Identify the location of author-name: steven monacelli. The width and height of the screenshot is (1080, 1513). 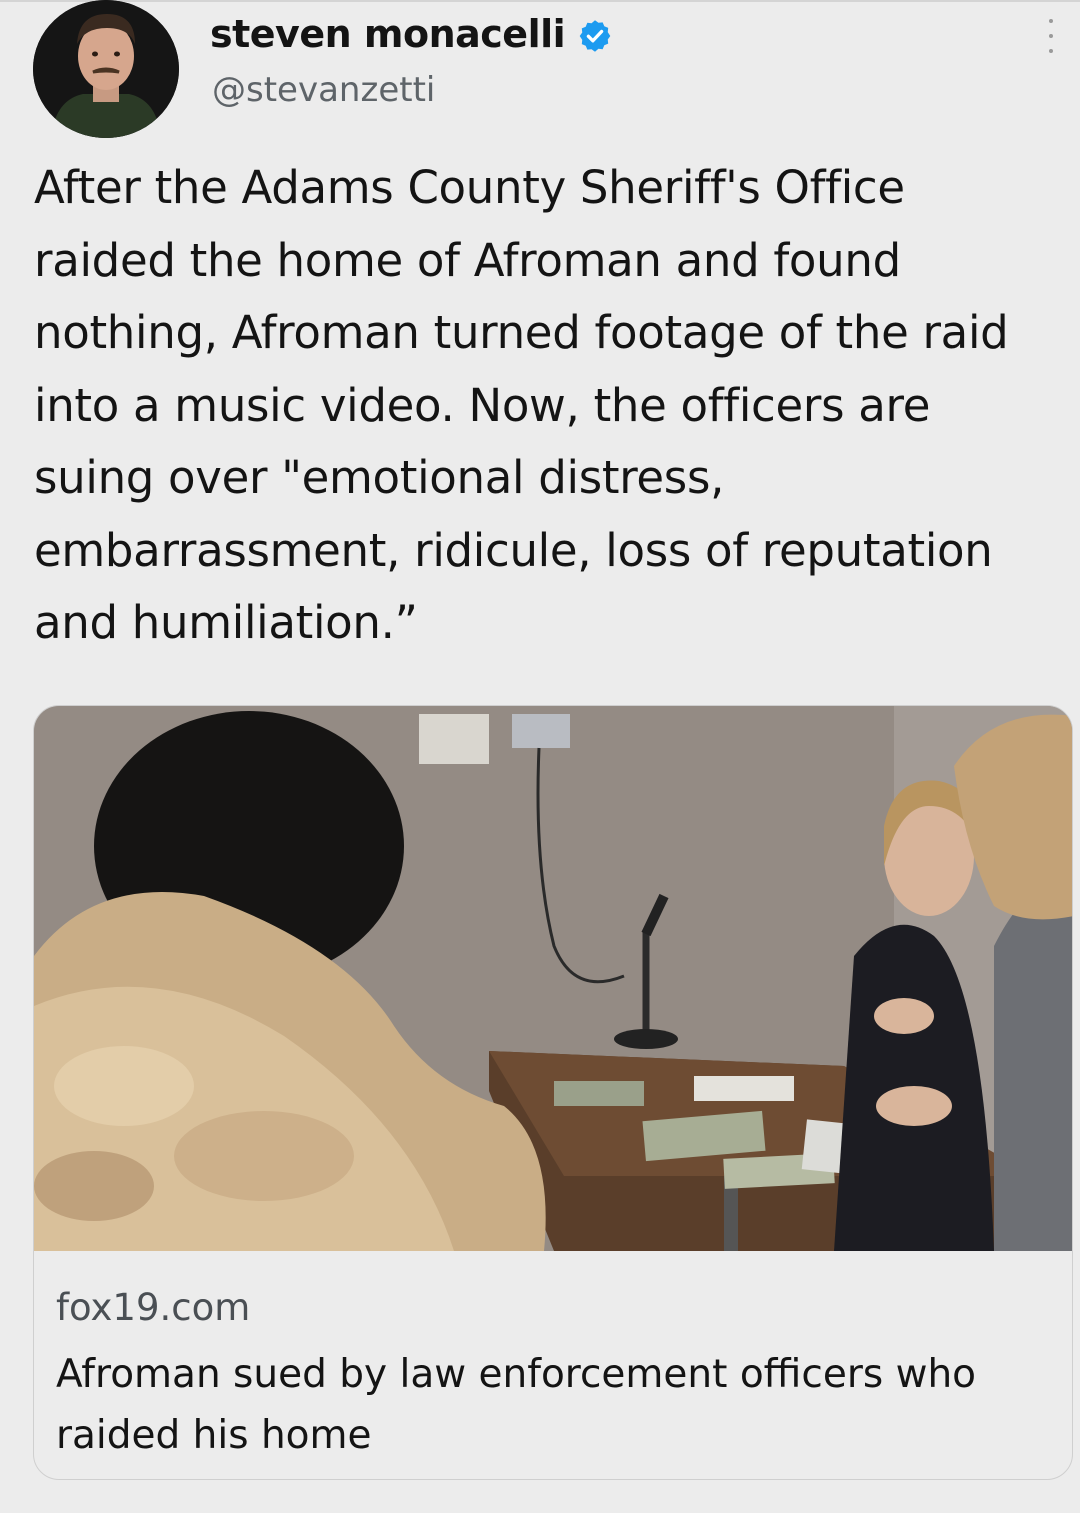
(388, 34).